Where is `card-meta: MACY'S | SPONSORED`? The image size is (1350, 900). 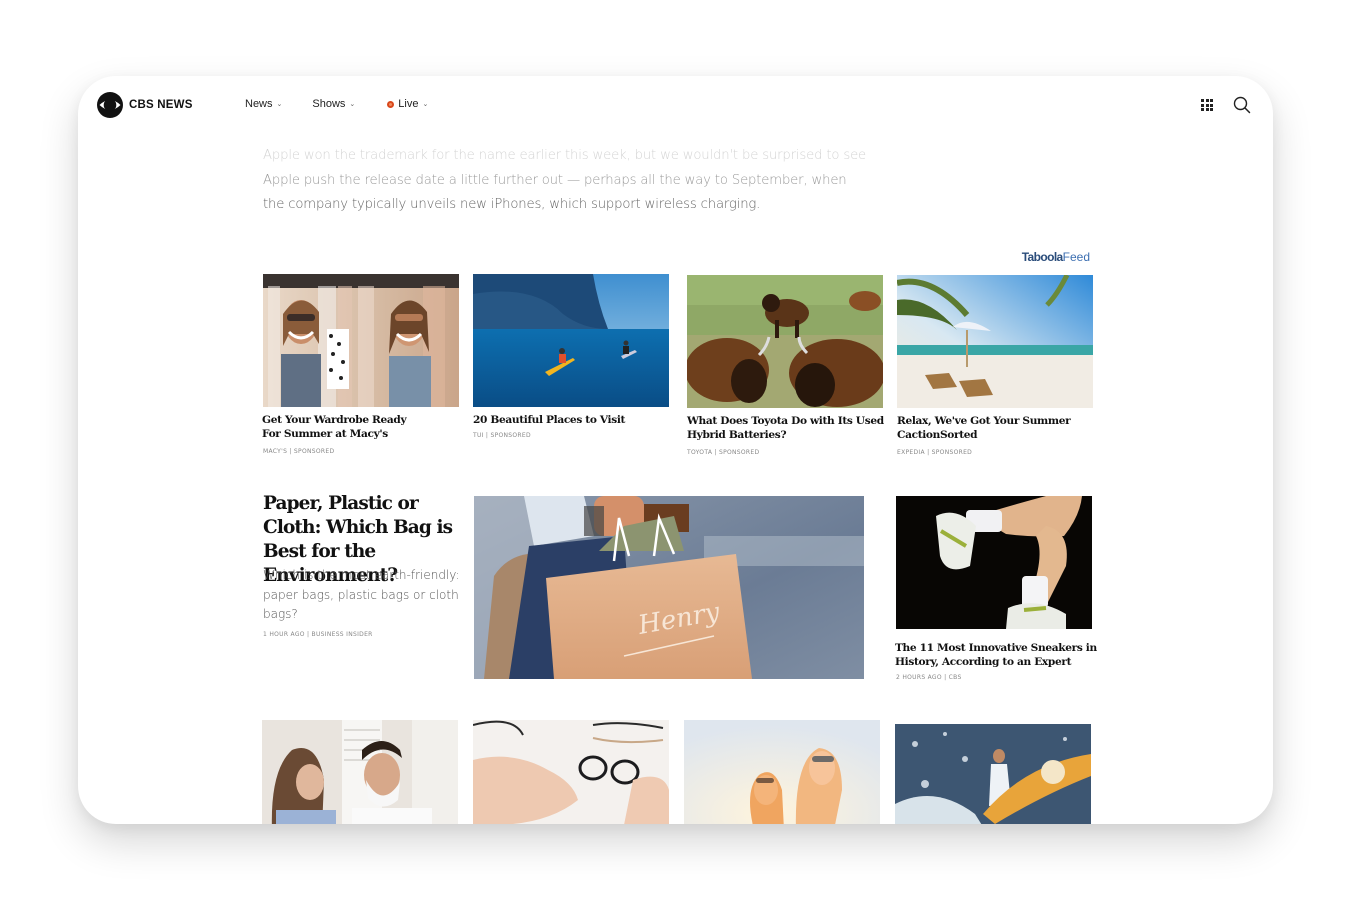
card-meta: MACY'S | SPONSORED is located at coordinates (299, 451).